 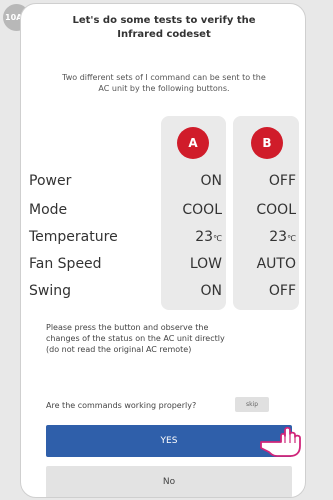 I want to click on note-line-1: Please press the button and observe the, so click(x=127, y=327).